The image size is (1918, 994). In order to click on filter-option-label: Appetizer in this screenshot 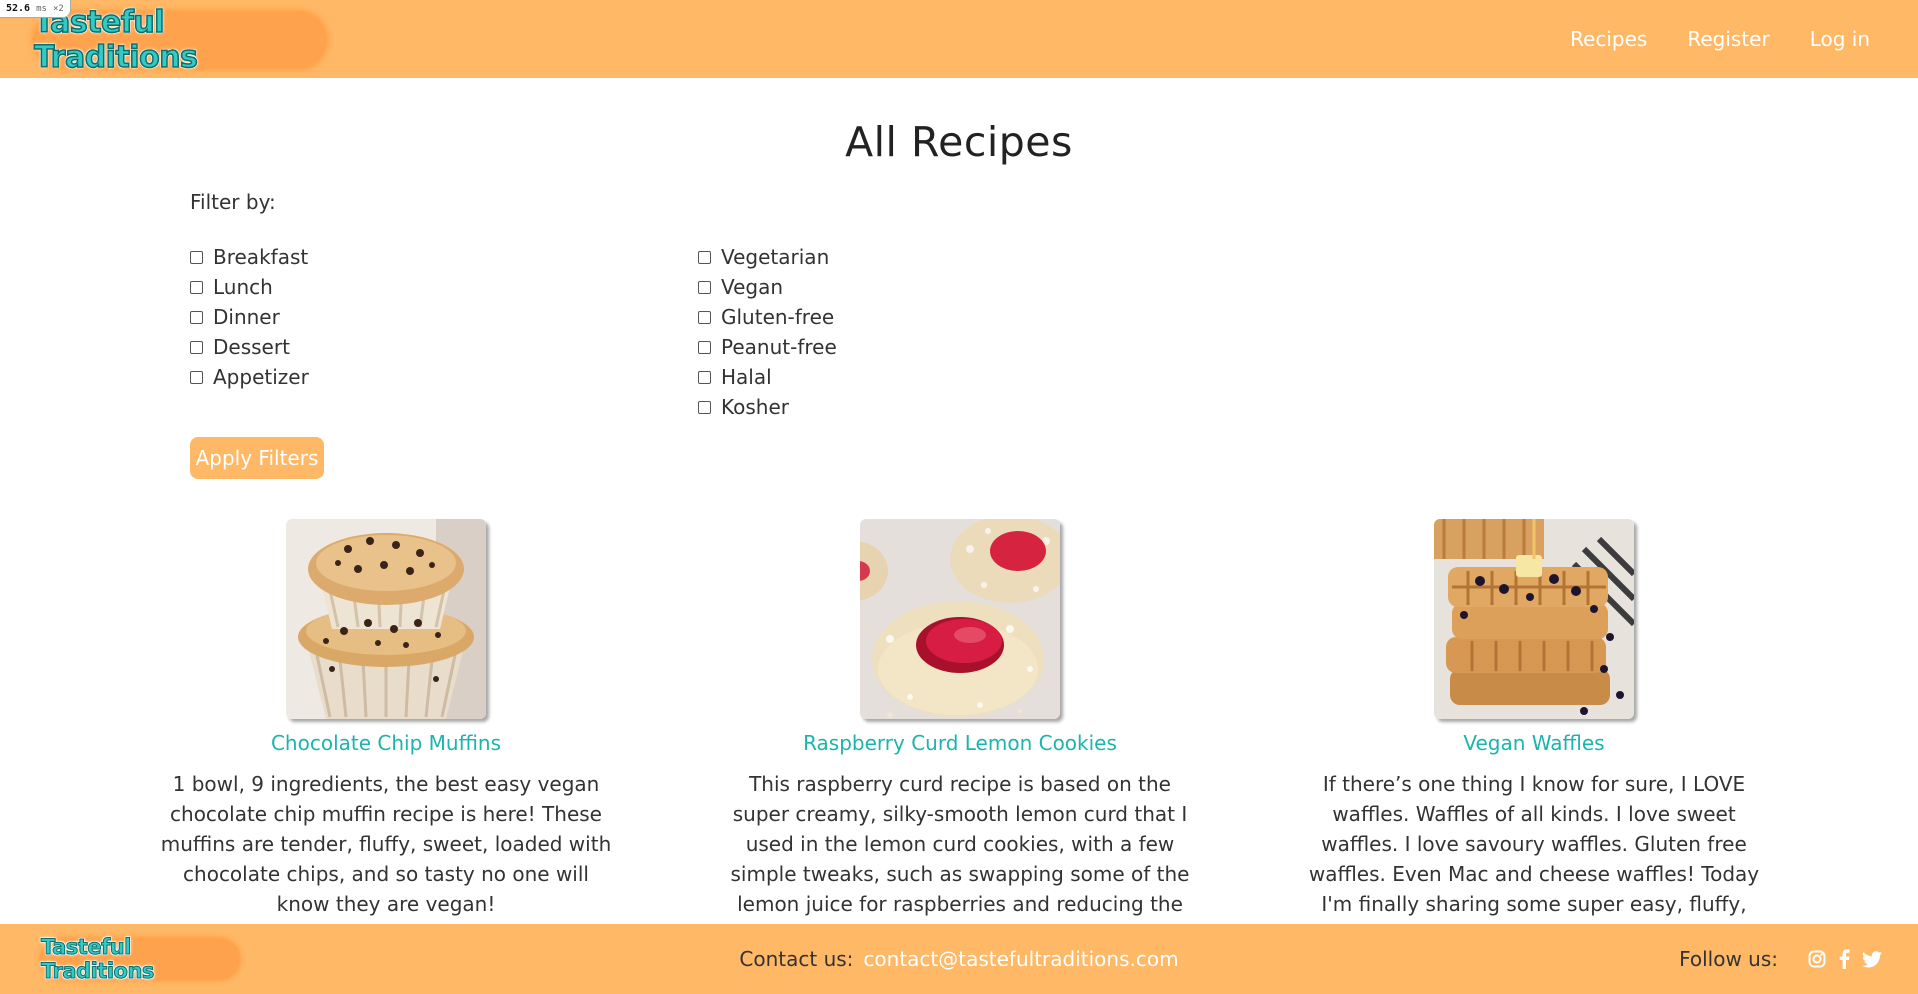, I will do `click(261, 377)`.